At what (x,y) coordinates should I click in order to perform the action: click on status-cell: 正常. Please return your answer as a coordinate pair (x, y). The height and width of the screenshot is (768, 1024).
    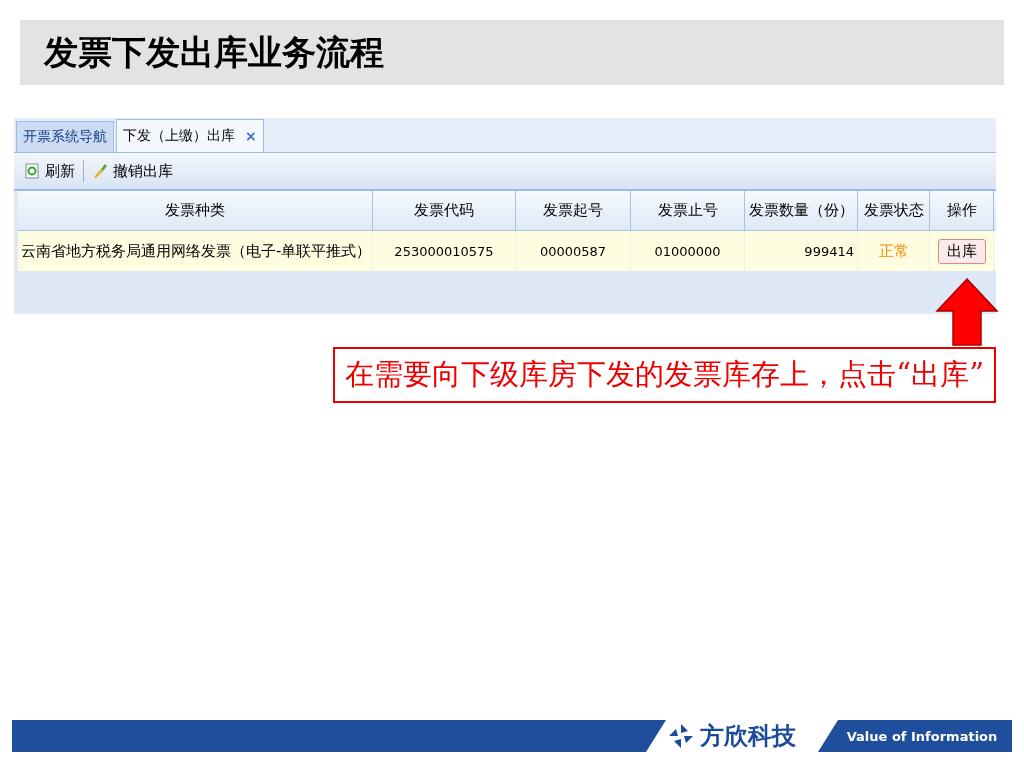
    Looking at the image, I should click on (894, 251).